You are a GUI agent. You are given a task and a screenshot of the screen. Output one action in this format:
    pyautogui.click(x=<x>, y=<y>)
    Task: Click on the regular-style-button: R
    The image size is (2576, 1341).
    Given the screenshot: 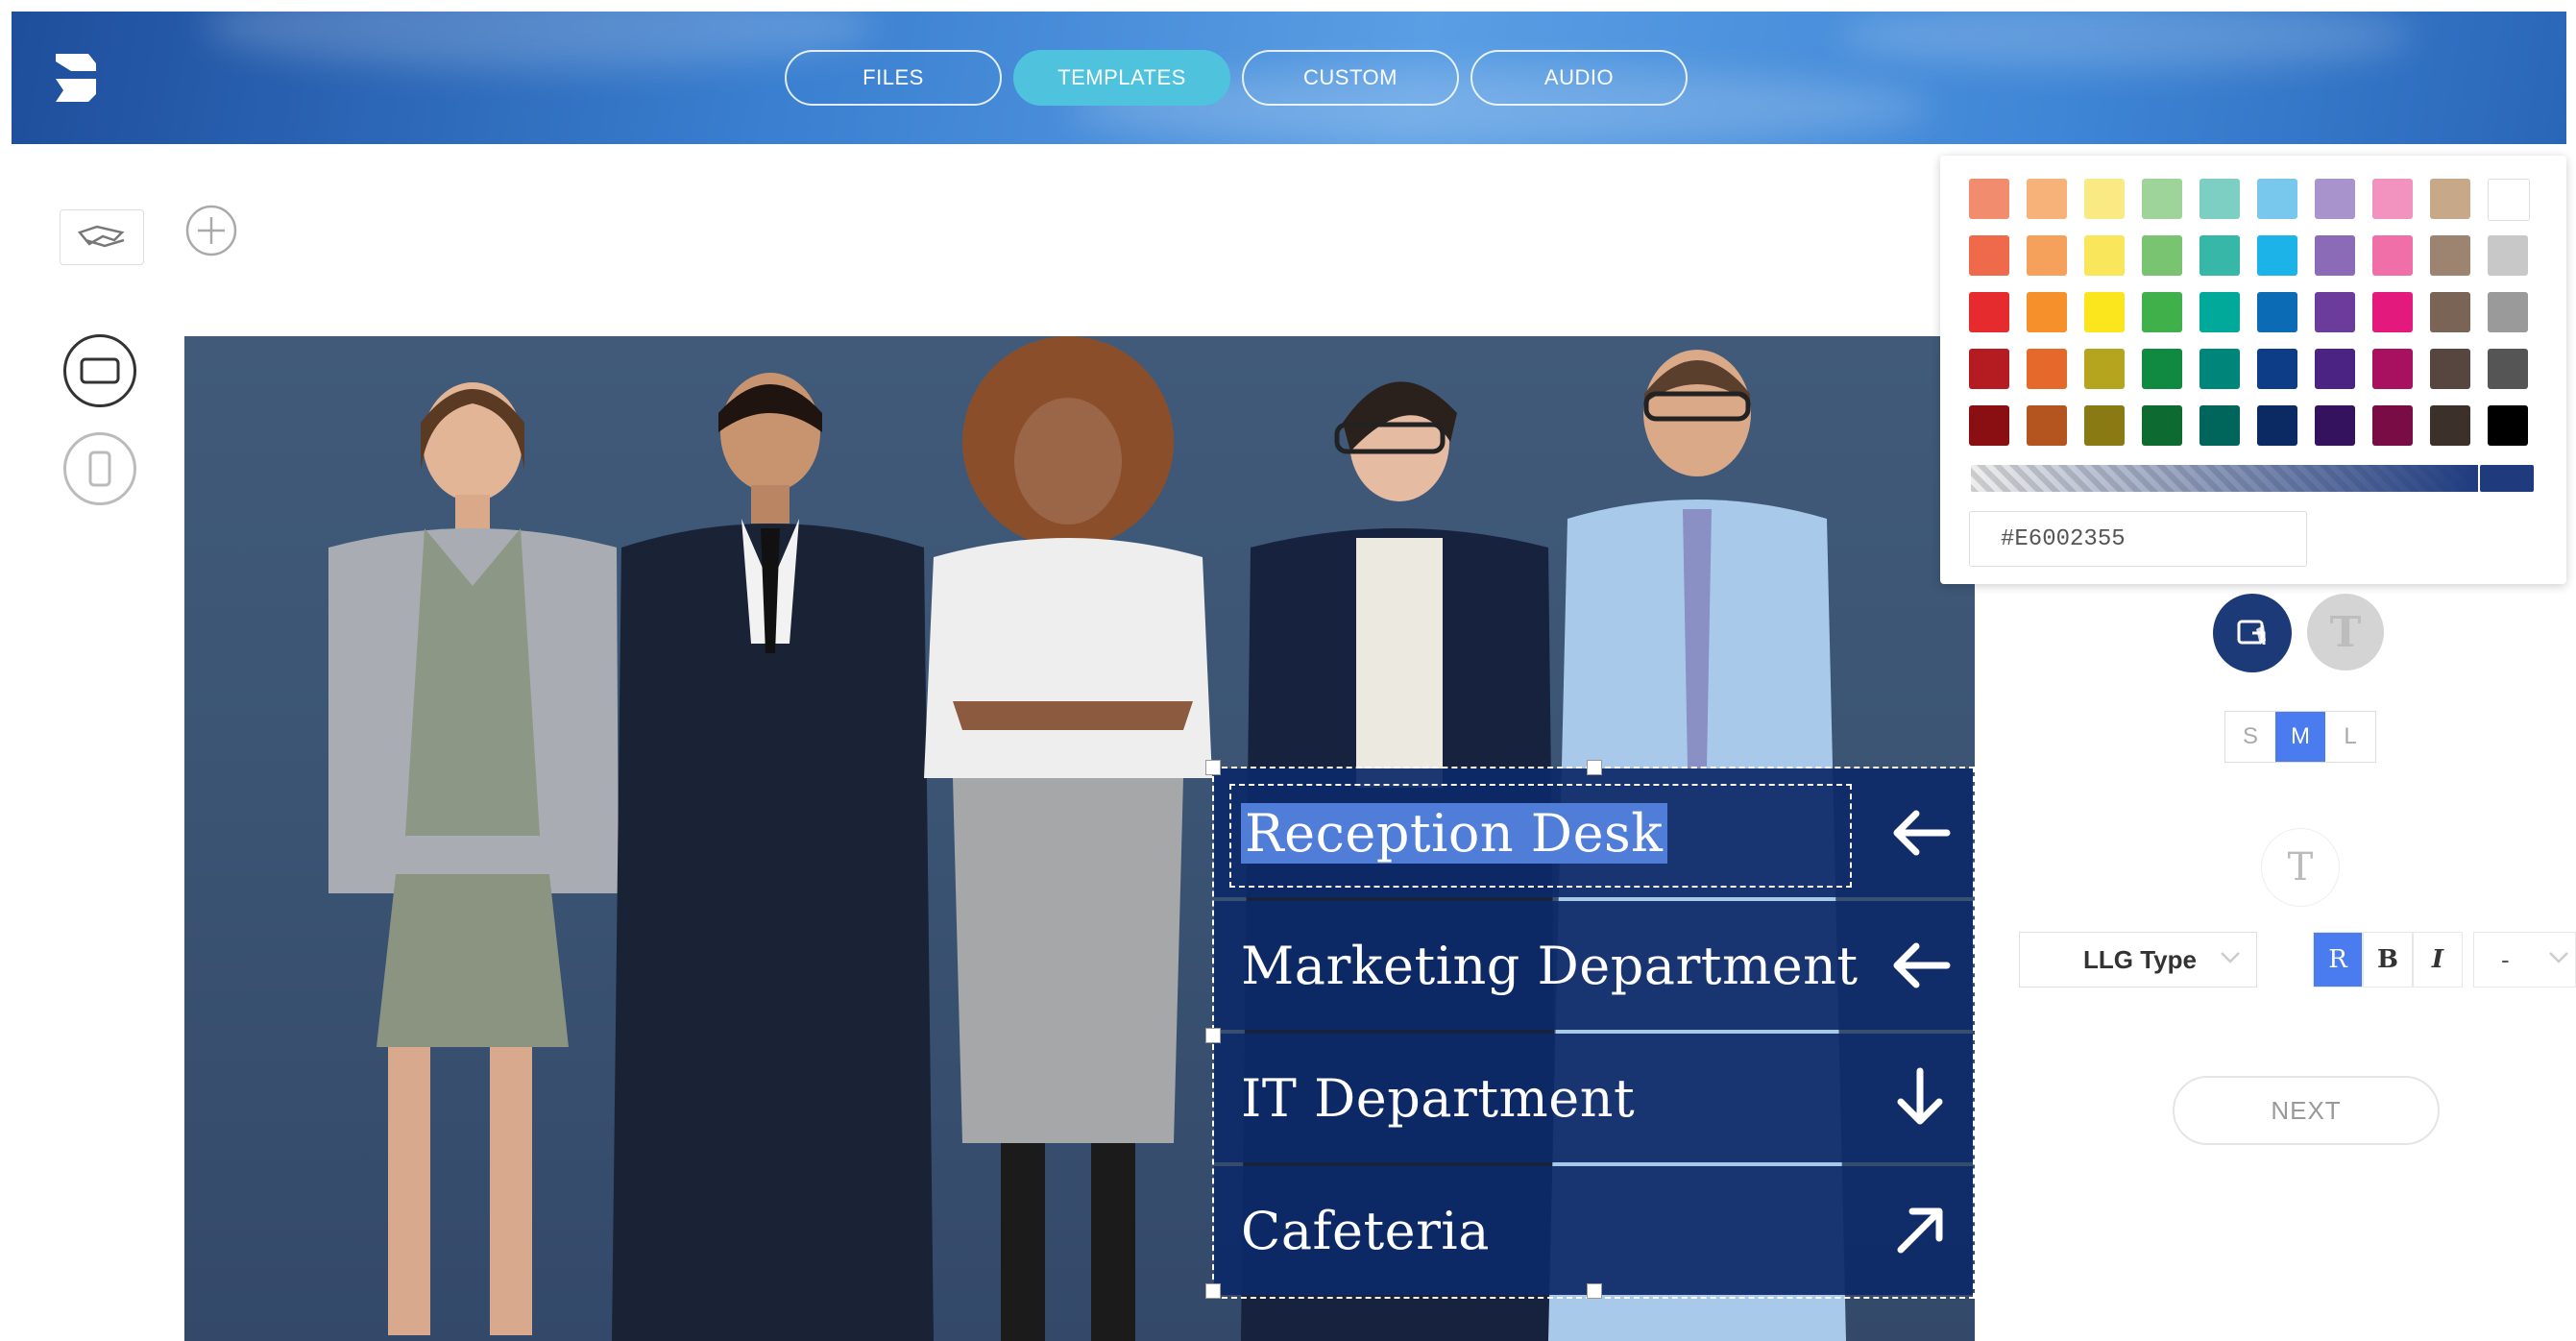 What is the action you would take?
    pyautogui.click(x=2338, y=959)
    